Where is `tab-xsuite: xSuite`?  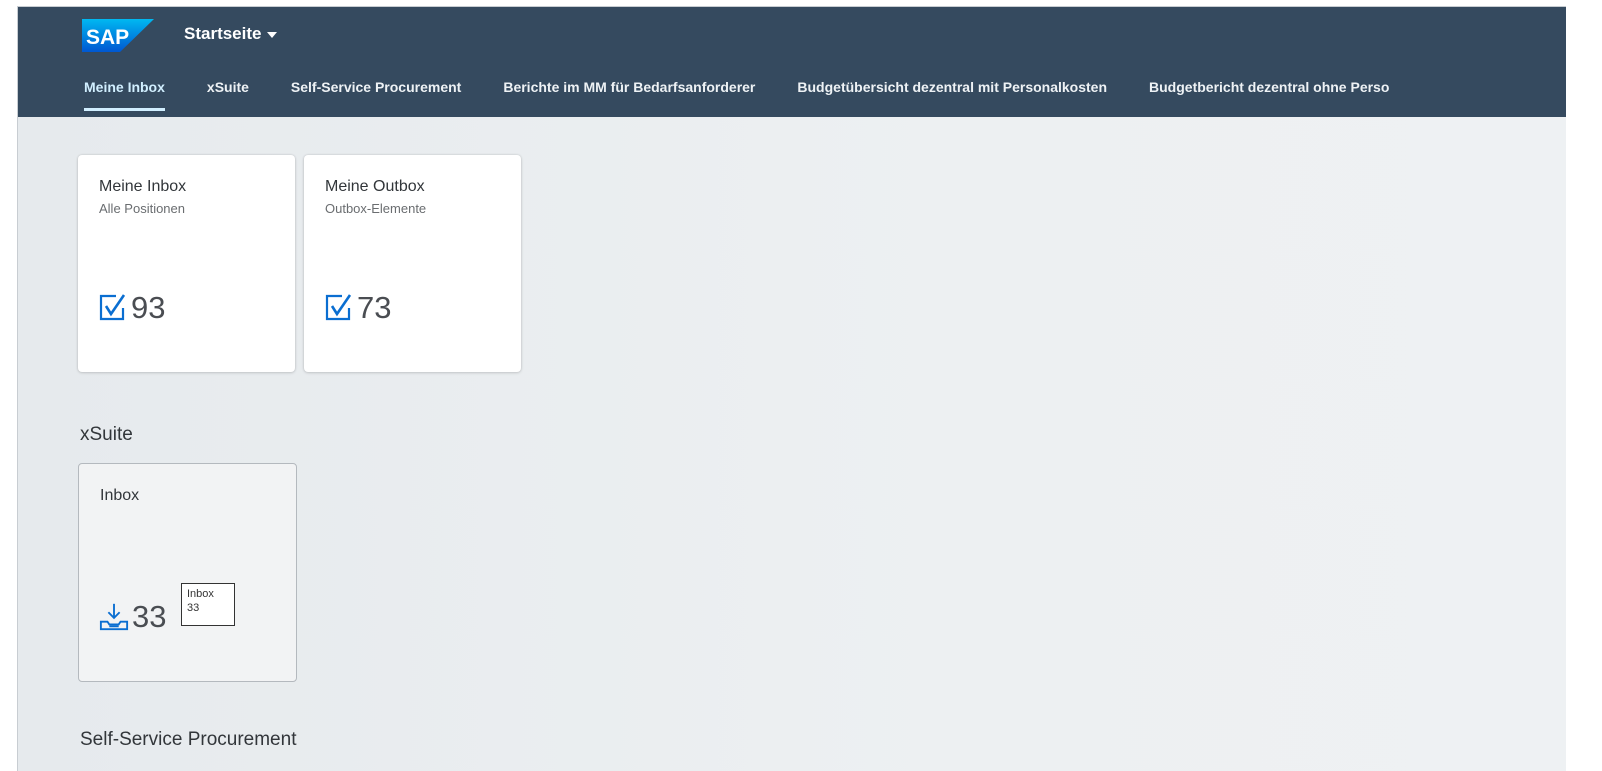 tab-xsuite: xSuite is located at coordinates (228, 95).